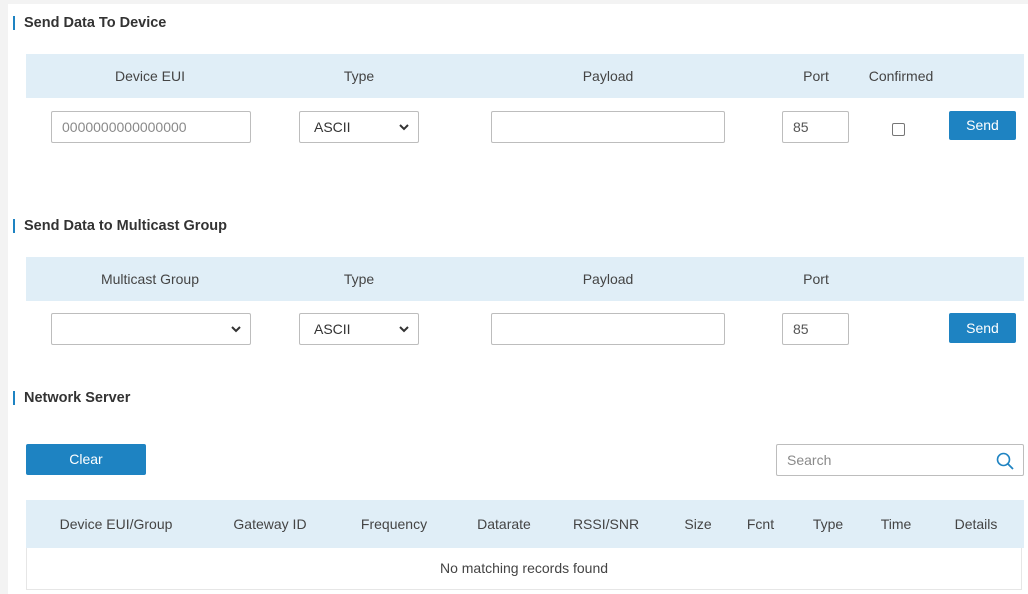  Describe the element at coordinates (982, 125) in the screenshot. I see `send-device-button: Send` at that location.